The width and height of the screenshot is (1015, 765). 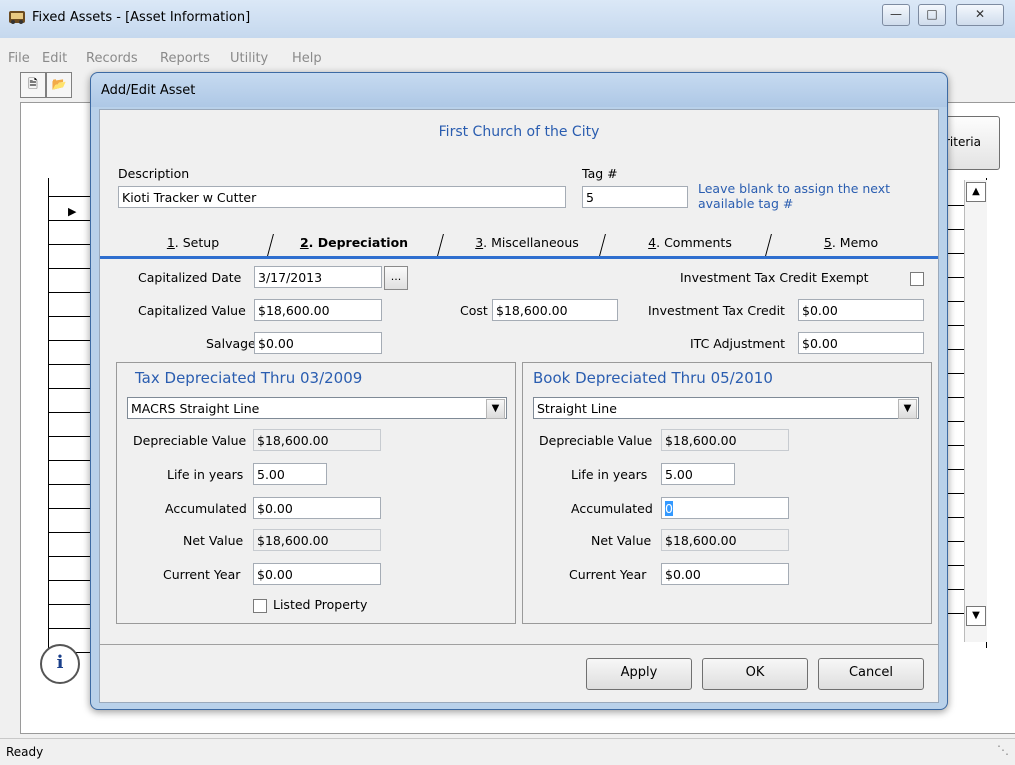 I want to click on grid-scrollbar, so click(x=975, y=411).